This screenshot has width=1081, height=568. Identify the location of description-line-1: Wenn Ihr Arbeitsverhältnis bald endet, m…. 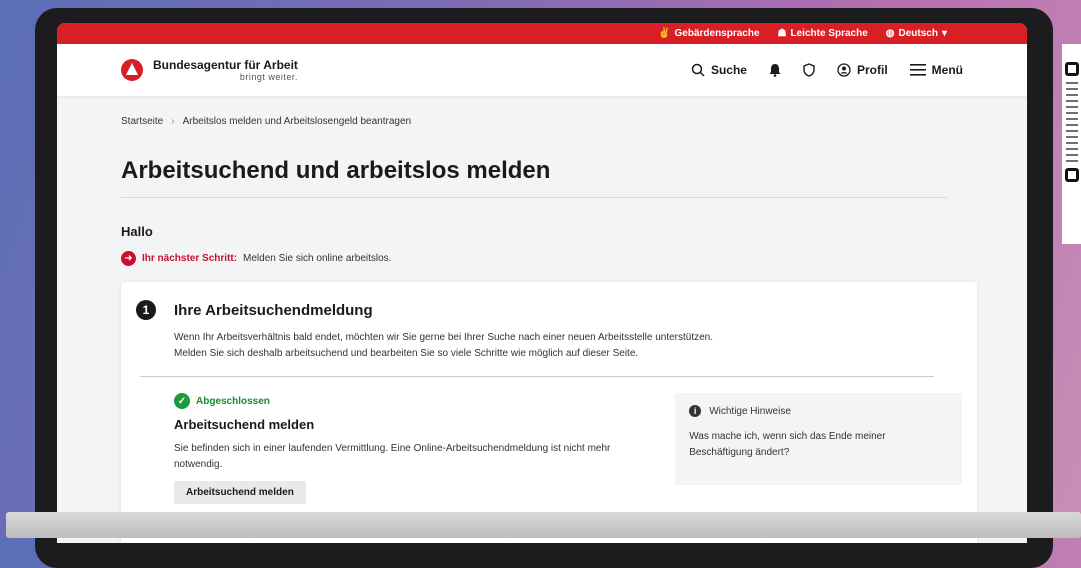
(444, 337).